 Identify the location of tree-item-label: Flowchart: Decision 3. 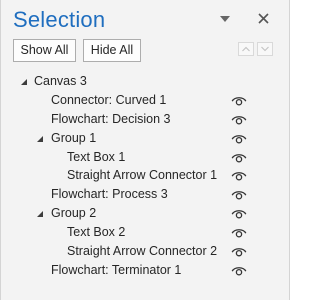
(111, 118).